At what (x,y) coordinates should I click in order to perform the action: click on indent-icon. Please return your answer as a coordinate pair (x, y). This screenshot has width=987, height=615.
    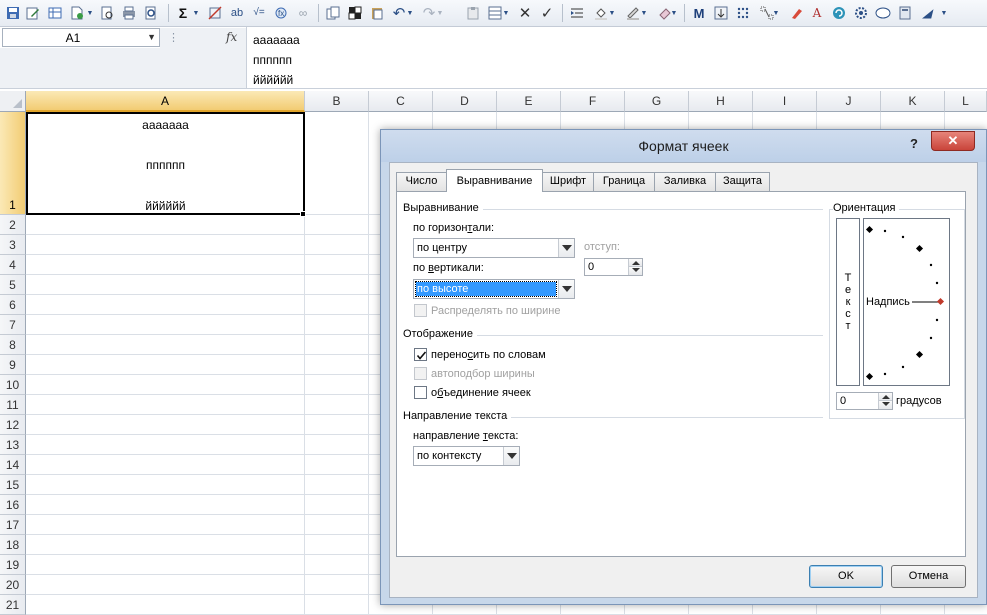
    Looking at the image, I should click on (577, 13).